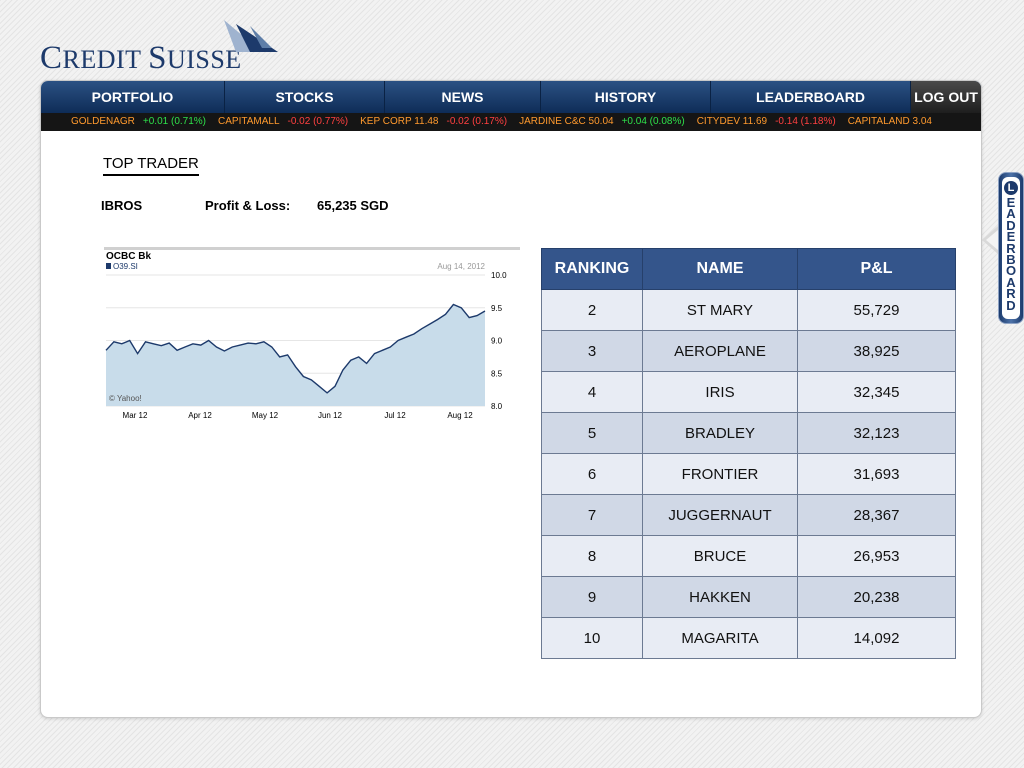 This screenshot has height=768, width=1024. Describe the element at coordinates (353, 205) in the screenshot. I see `profit-loss-value: 65,235 SGD` at that location.